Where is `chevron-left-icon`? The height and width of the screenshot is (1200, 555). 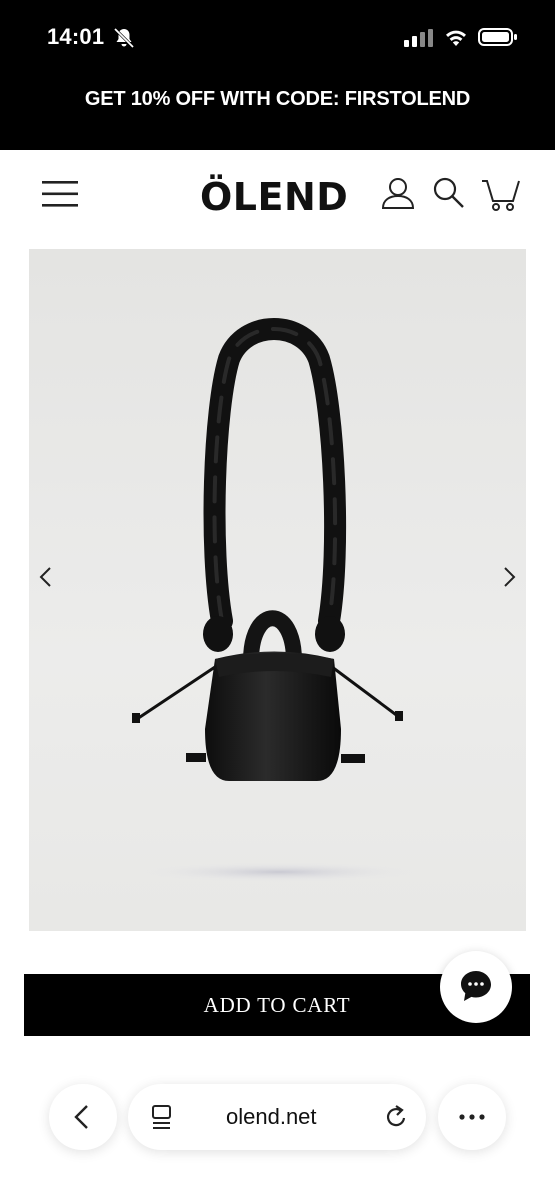
chevron-left-icon is located at coordinates (46, 577).